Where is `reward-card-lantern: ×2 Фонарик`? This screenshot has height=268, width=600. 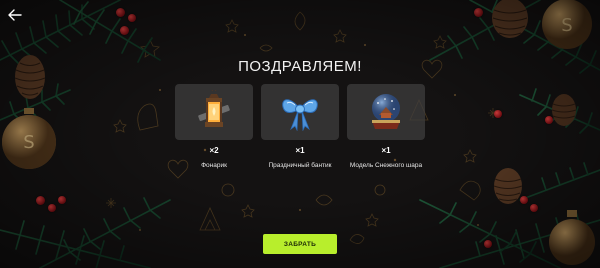
reward-card-lantern: ×2 Фонарик is located at coordinates (214, 134).